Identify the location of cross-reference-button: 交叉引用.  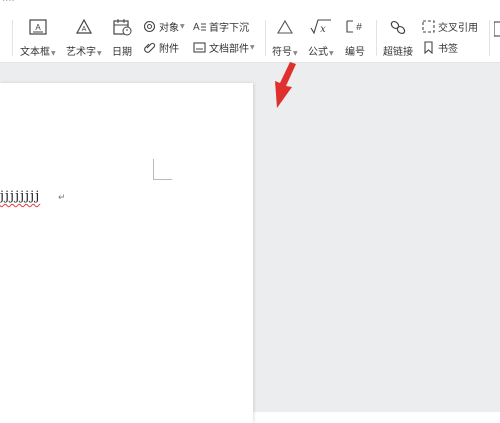
(449, 26).